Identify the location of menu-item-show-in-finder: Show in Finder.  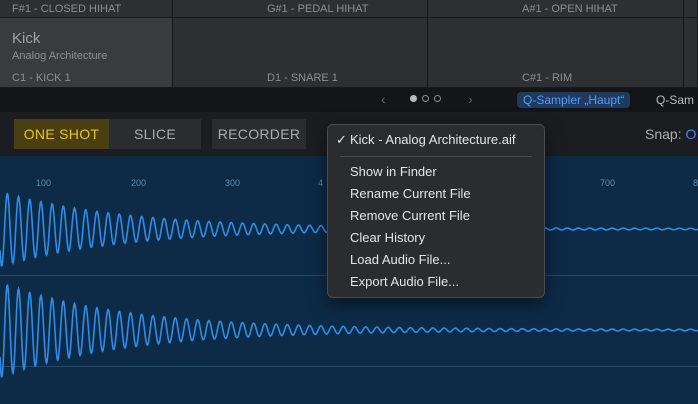
(436, 172).